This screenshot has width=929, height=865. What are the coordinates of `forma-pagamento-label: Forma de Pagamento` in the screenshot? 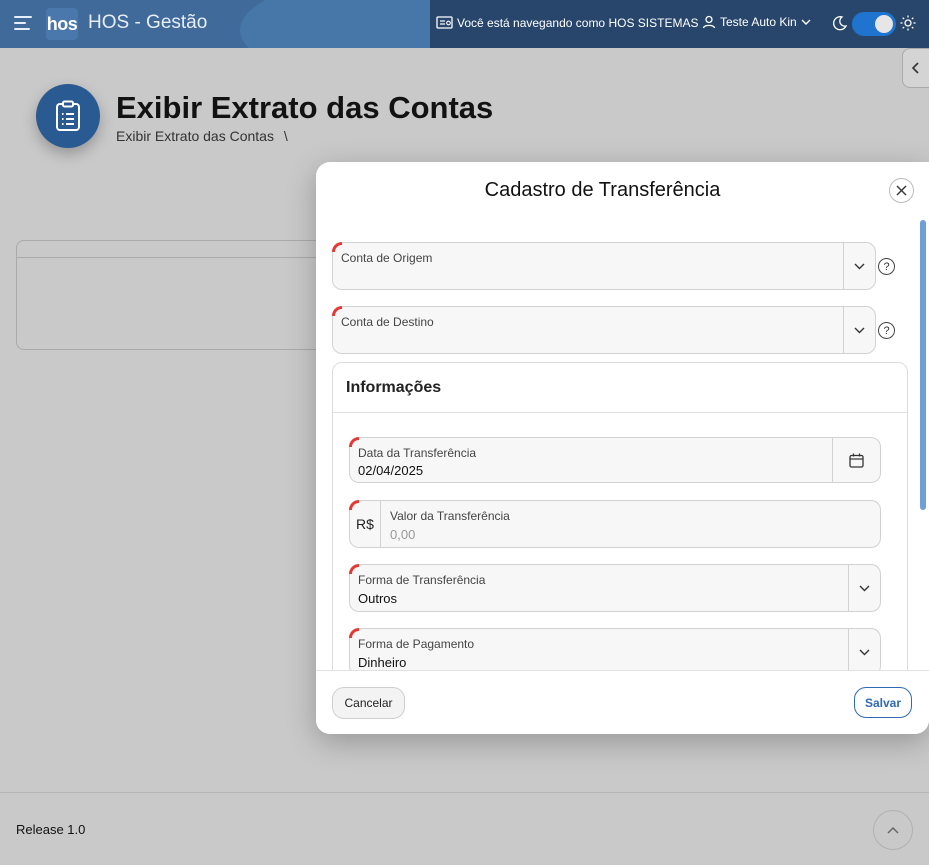 It's located at (416, 644).